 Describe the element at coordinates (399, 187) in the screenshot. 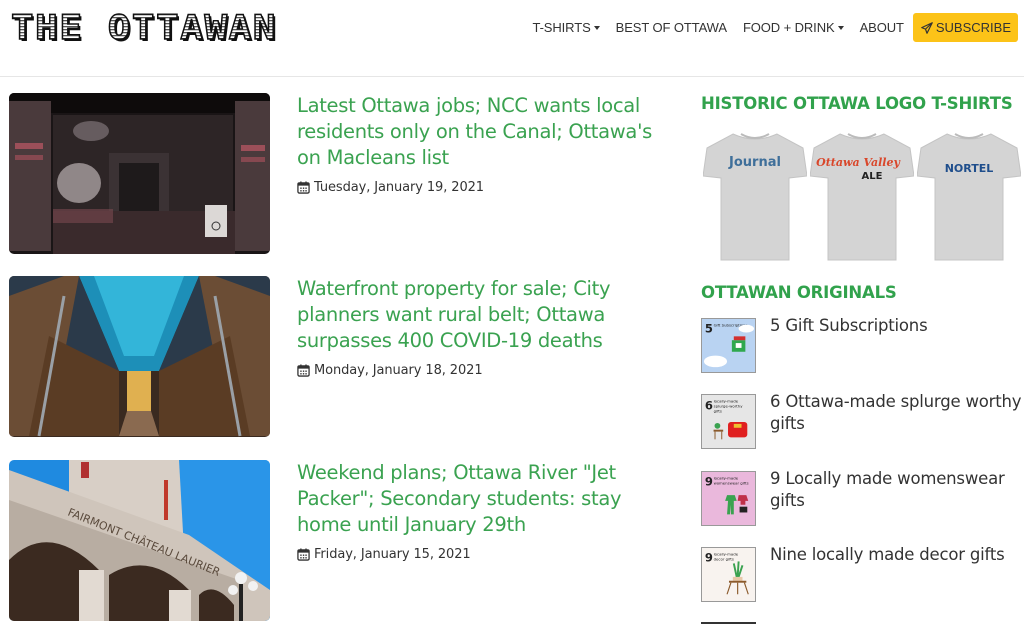

I see `article-date-text: Tuesday, January 19, 2021` at that location.